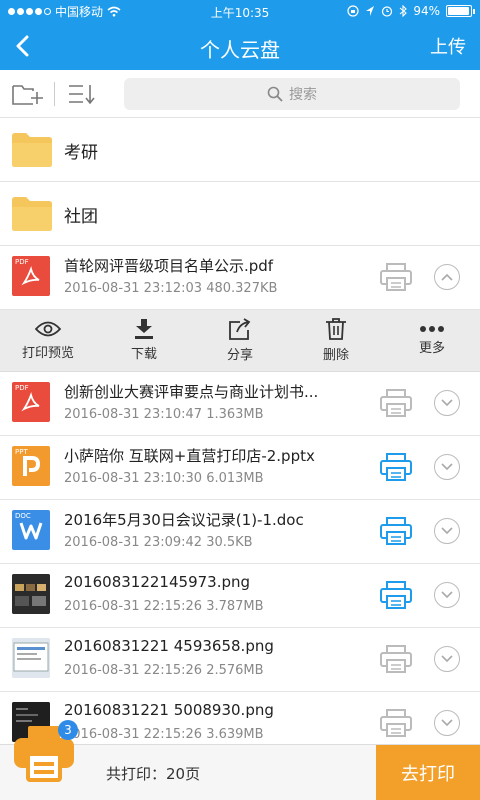  What do you see at coordinates (153, 774) in the screenshot?
I see `print-summary: 共打印：20页` at bounding box center [153, 774].